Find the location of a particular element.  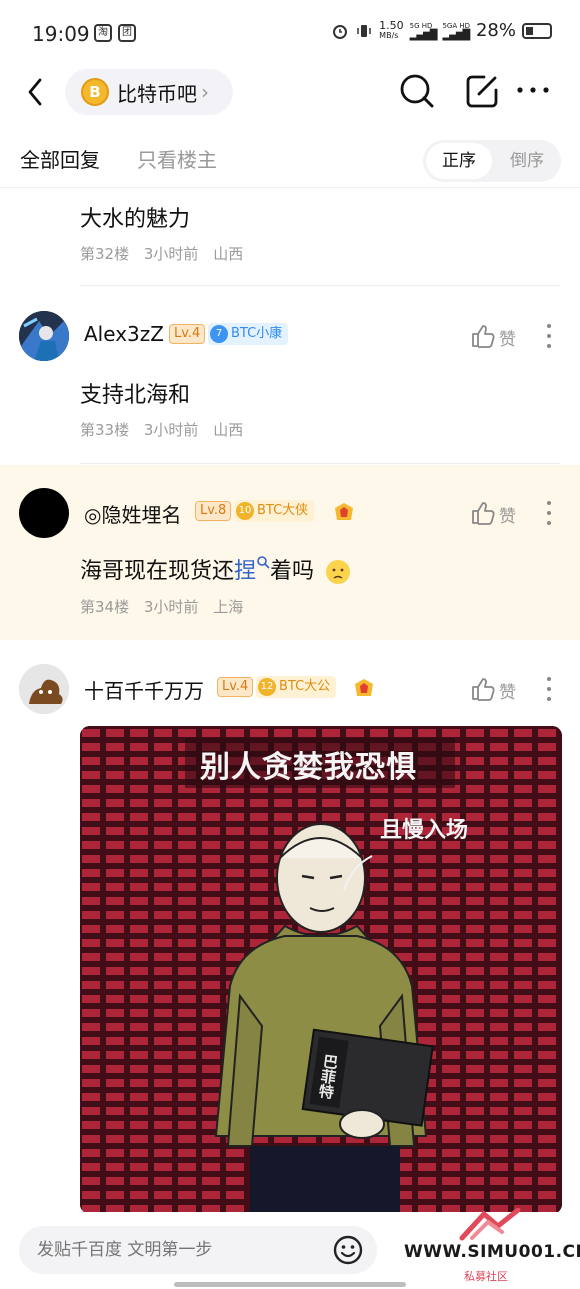

floor-number: 第33楼 is located at coordinates (105, 430).